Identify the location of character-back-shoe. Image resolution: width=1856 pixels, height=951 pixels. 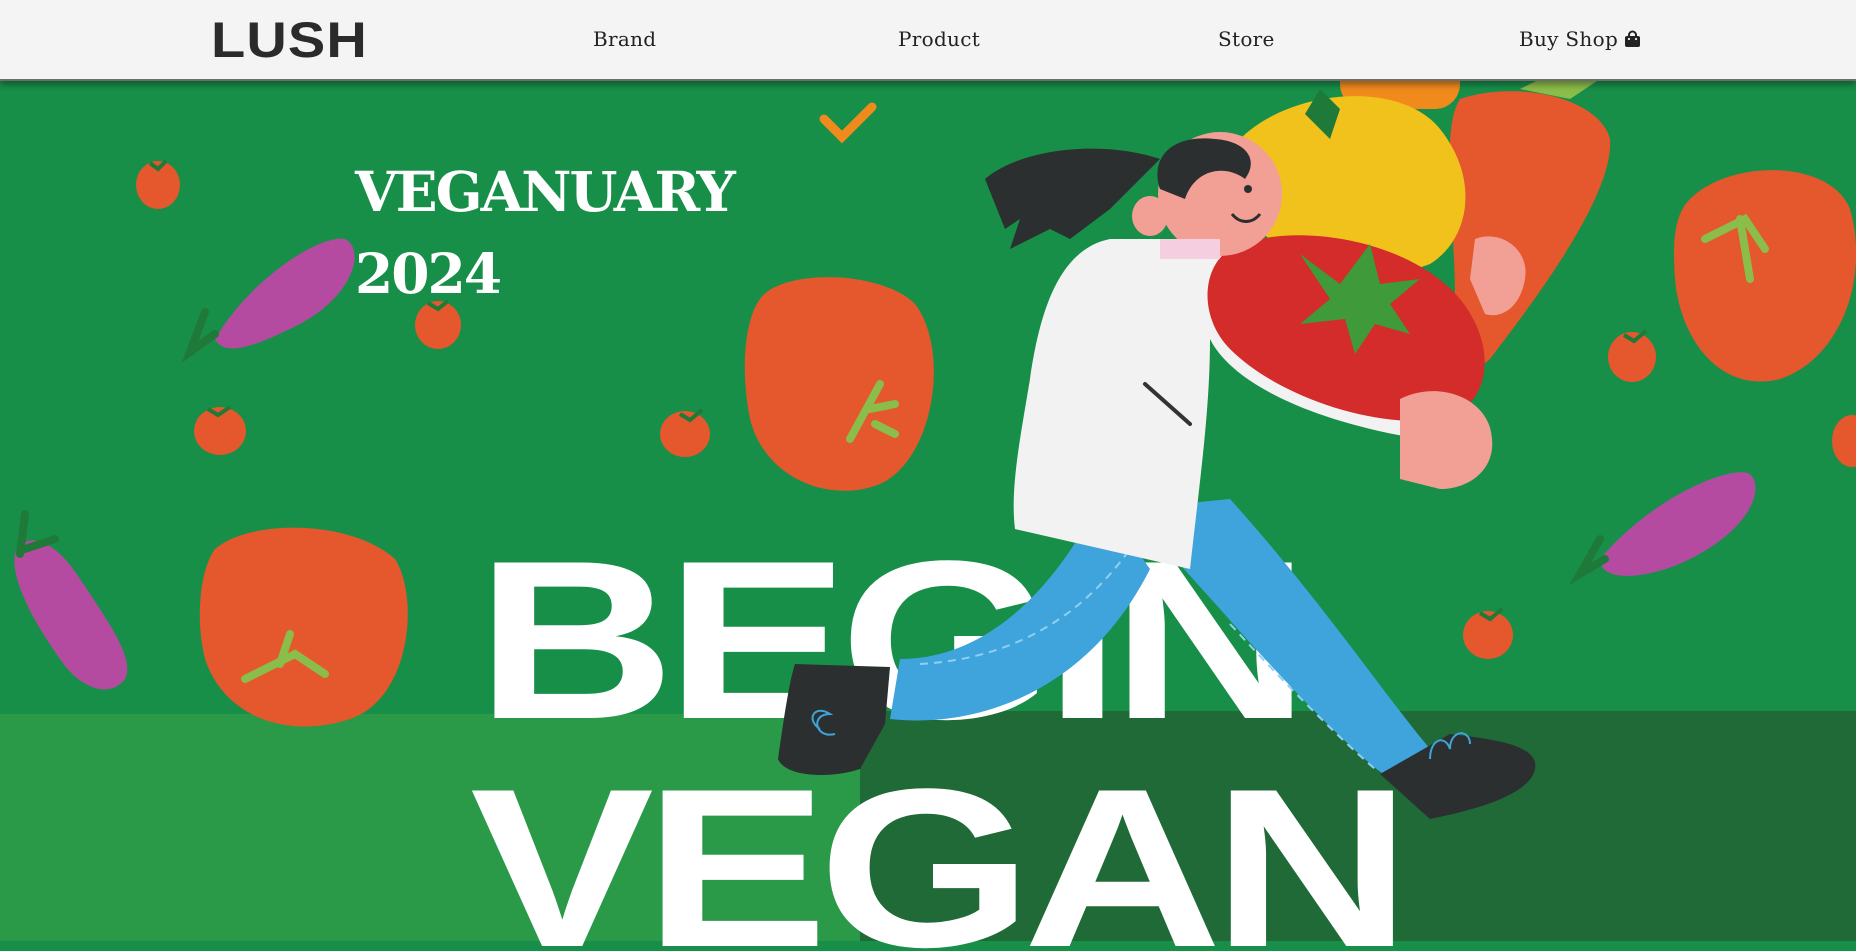
(834, 719).